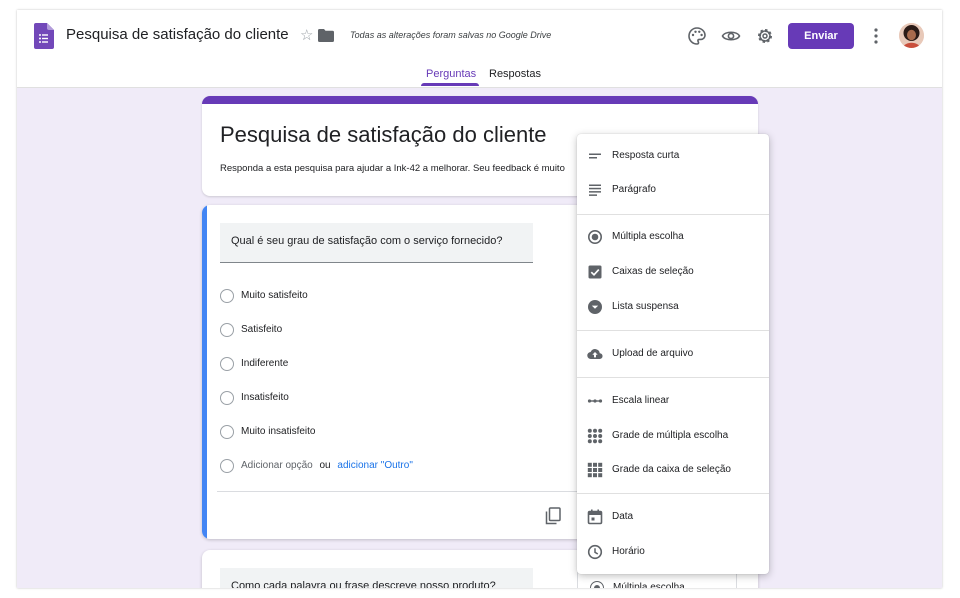  I want to click on option-label: Satisfeito, so click(261, 329).